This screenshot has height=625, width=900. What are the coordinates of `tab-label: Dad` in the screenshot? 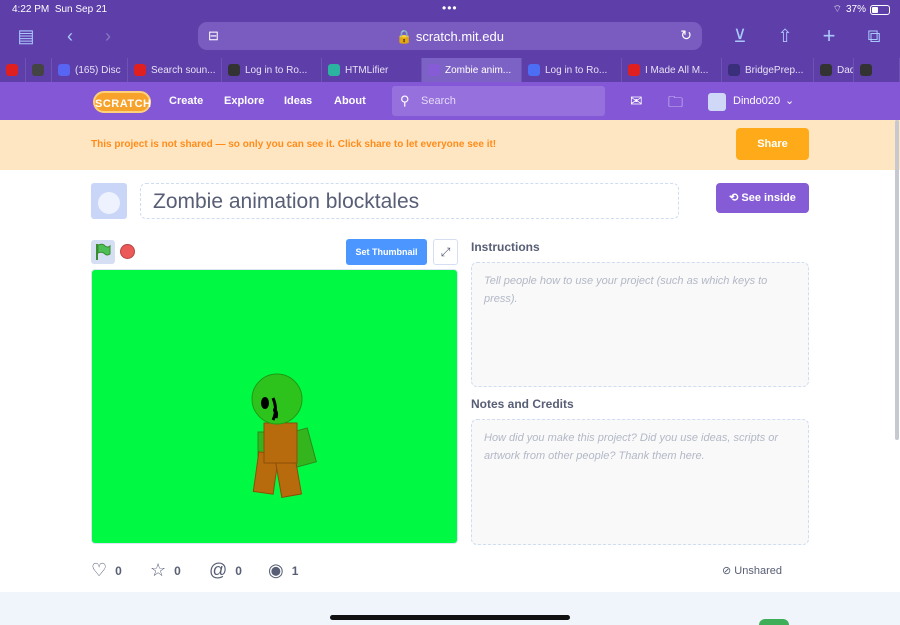 It's located at (845, 70).